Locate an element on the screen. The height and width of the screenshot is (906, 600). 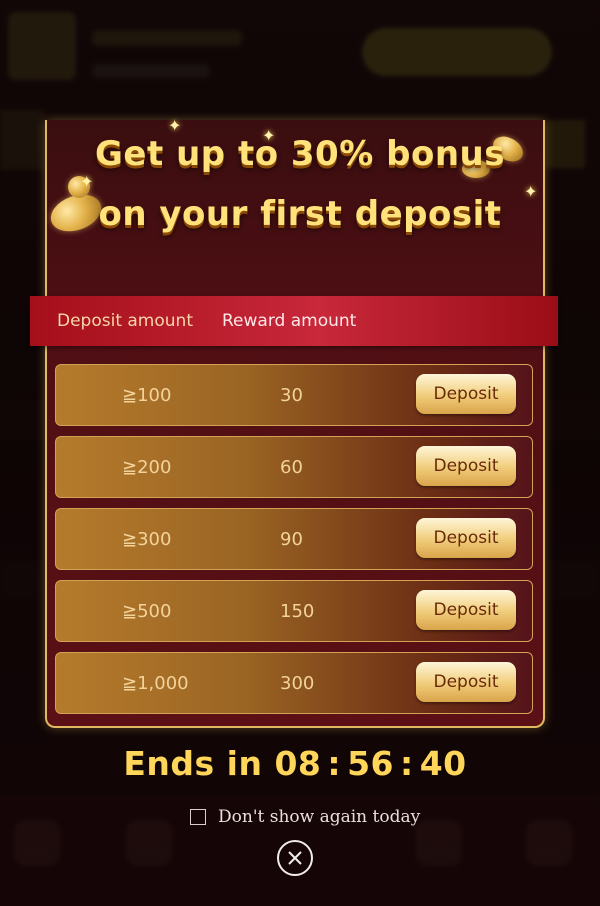
countdown-timer: Ends in 08:56:40 is located at coordinates (295, 763).